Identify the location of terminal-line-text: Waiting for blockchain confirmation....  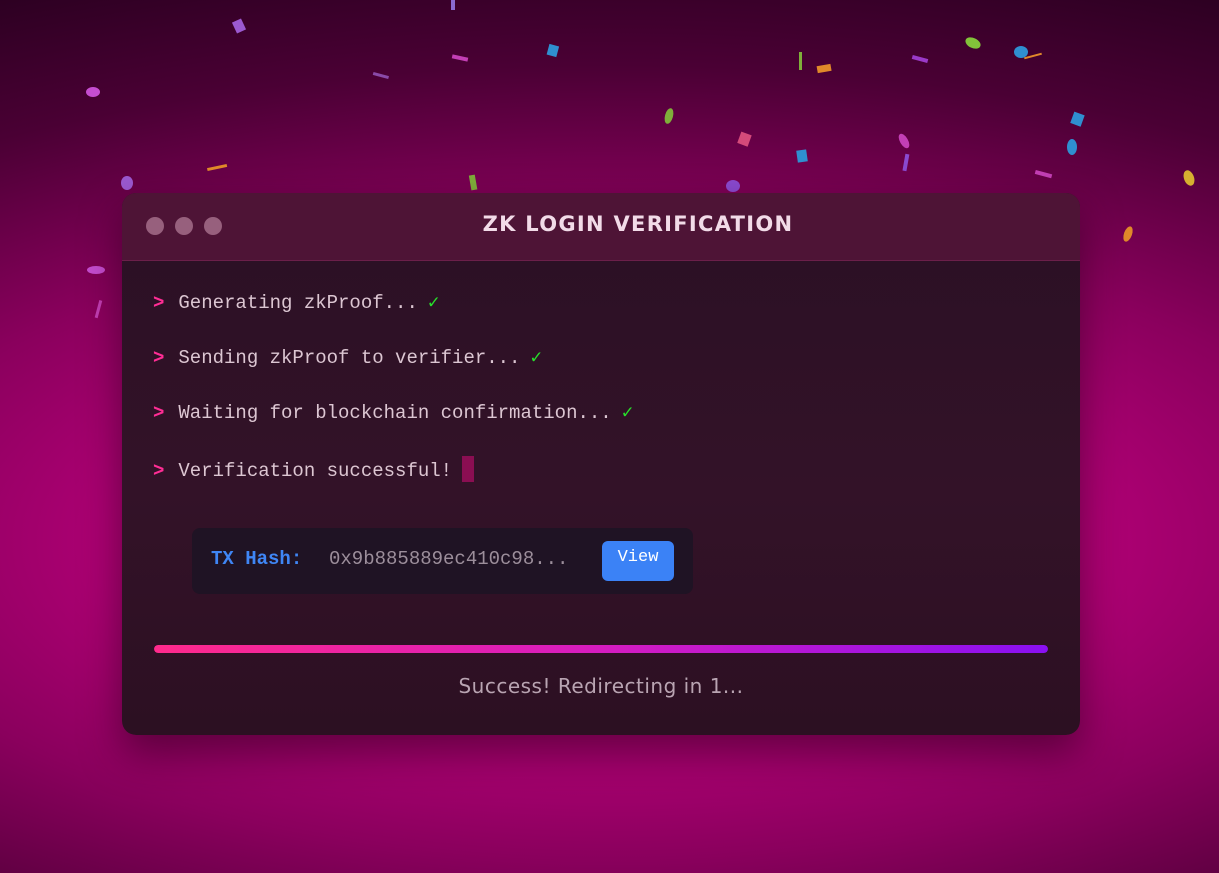
(395, 413).